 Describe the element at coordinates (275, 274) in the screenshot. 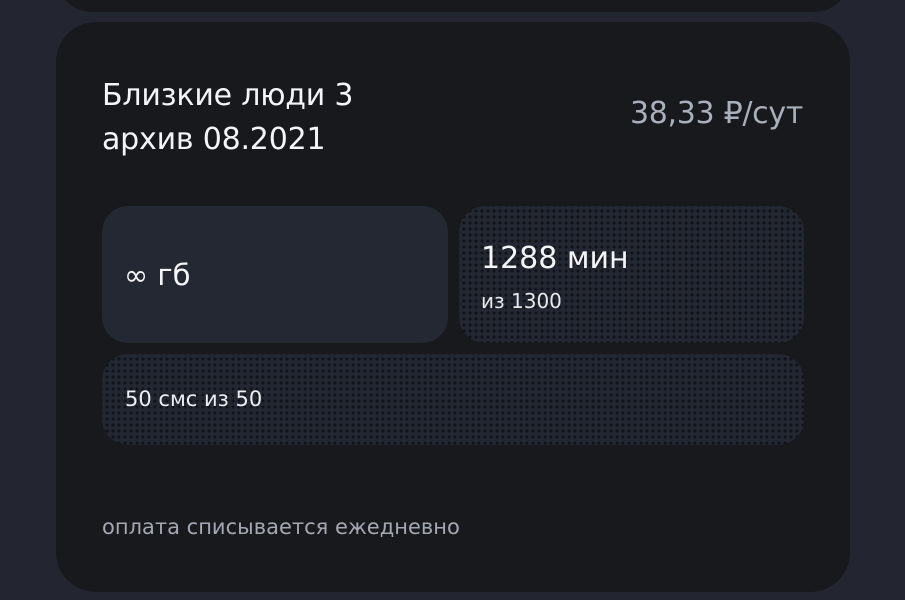

I see `internet-balance-tile: ∞ гб` at that location.